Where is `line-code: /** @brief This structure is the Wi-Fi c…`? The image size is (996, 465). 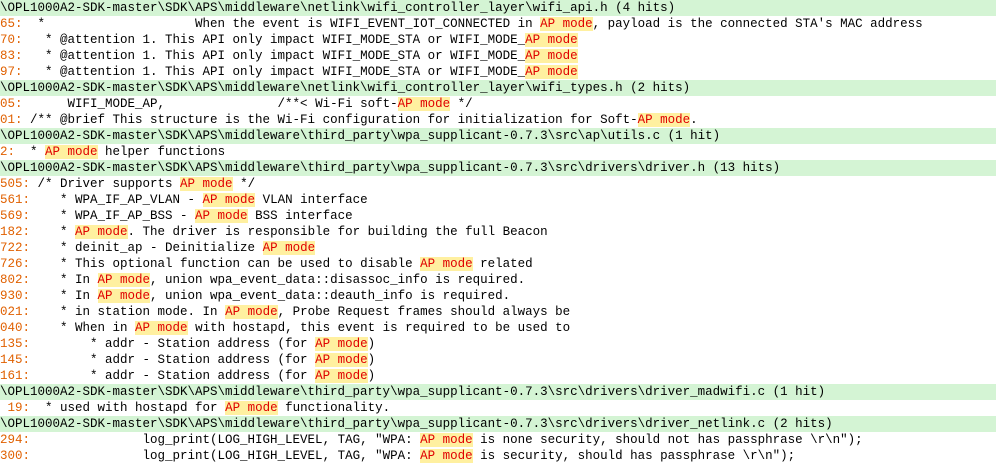 line-code: /** @brief This structure is the Wi-Fi c… is located at coordinates (330, 120).